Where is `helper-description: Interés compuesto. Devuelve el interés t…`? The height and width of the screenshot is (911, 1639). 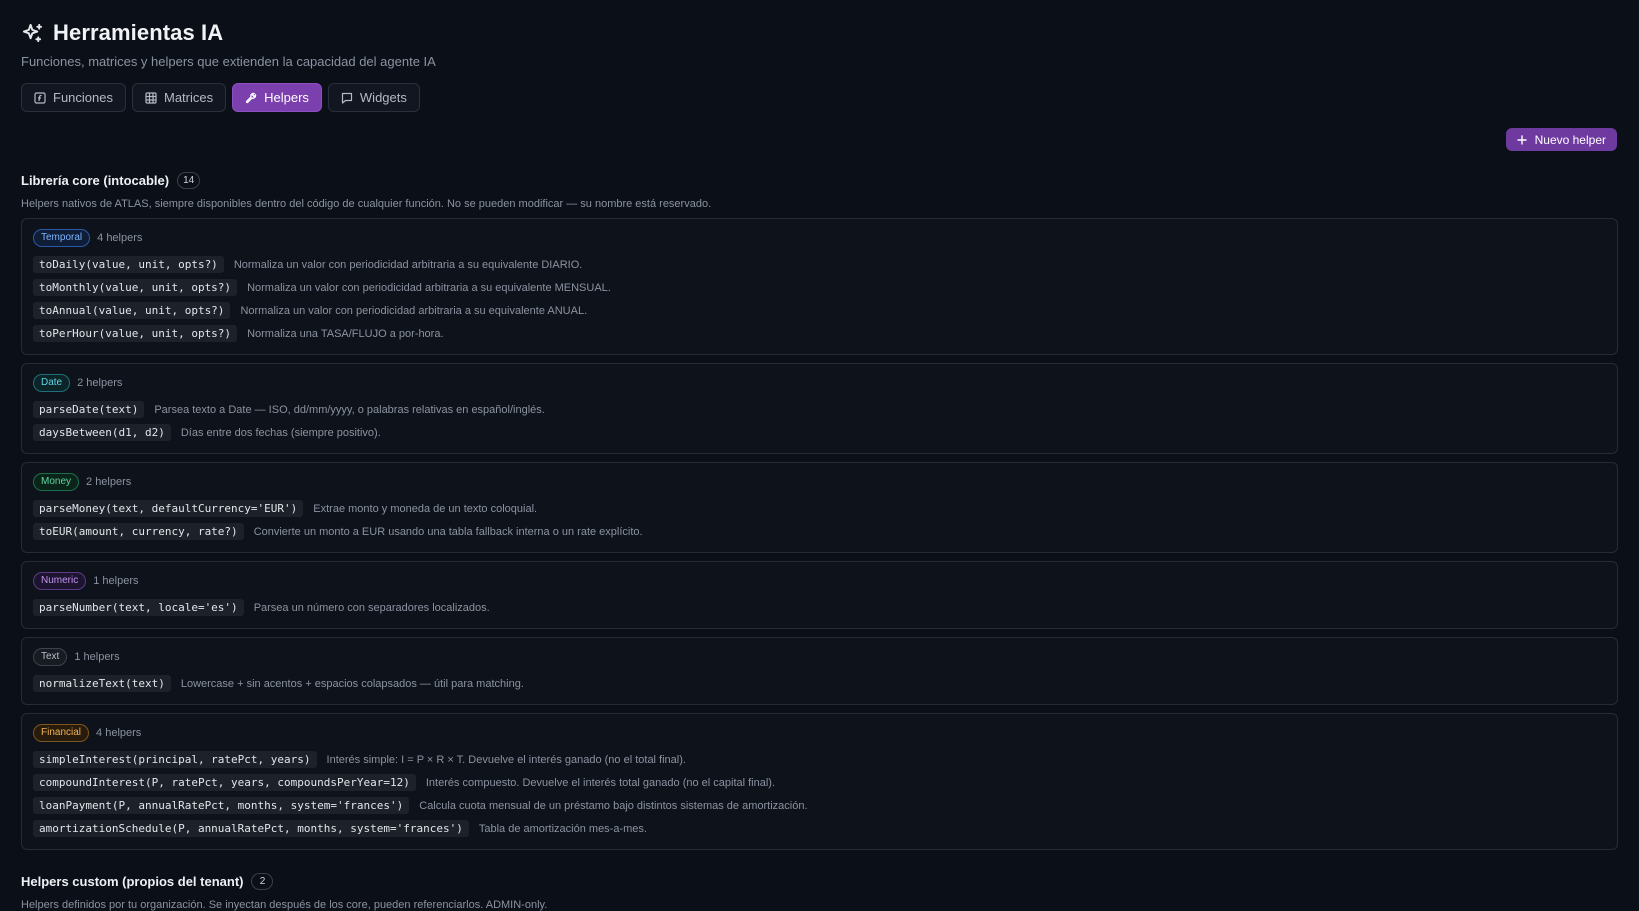 helper-description: Interés compuesto. Devuelve el interés t… is located at coordinates (600, 782).